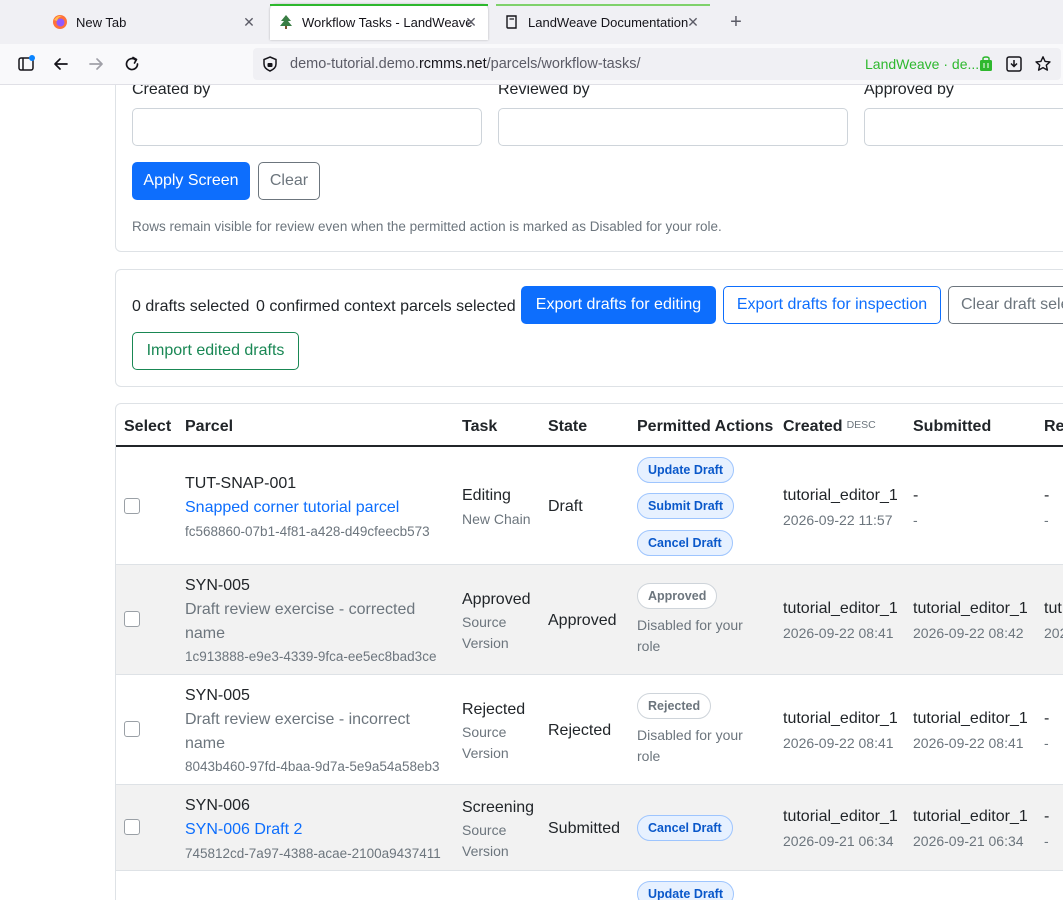 The width and height of the screenshot is (1063, 900). Describe the element at coordinates (155, 22) in the screenshot. I see `tab-new-tab: New Tab ✕` at that location.